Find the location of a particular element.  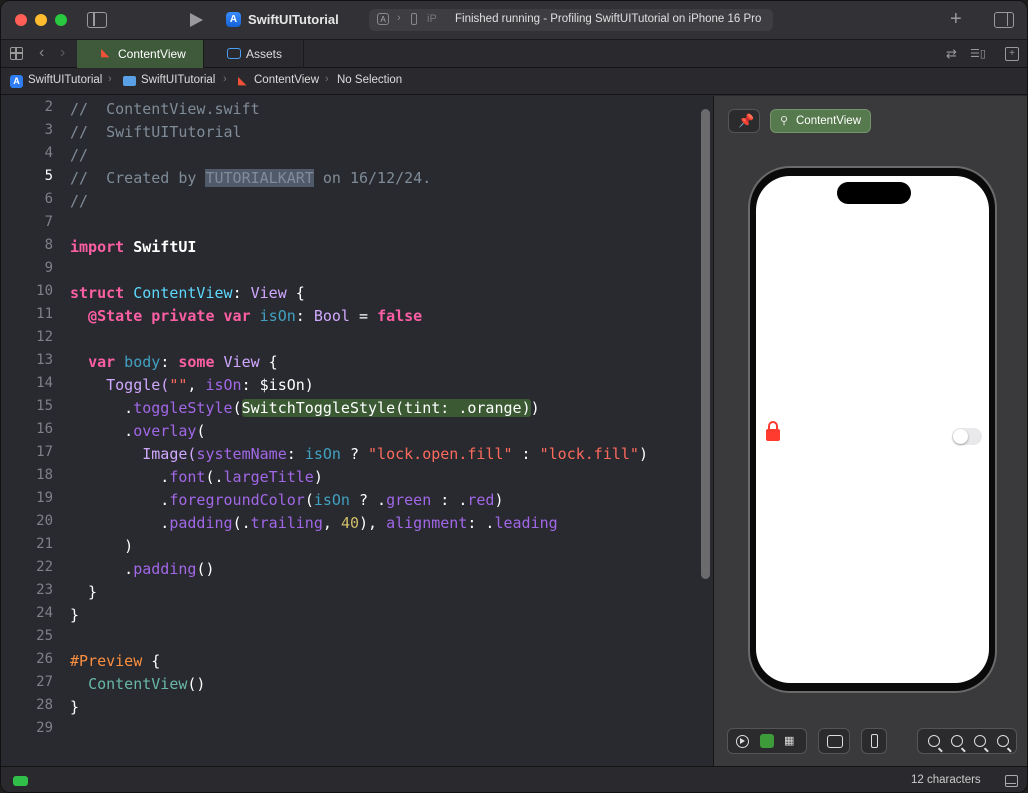

code-line-5: // Created by TUTORIALKART on 16/12/24. is located at coordinates (250, 178).